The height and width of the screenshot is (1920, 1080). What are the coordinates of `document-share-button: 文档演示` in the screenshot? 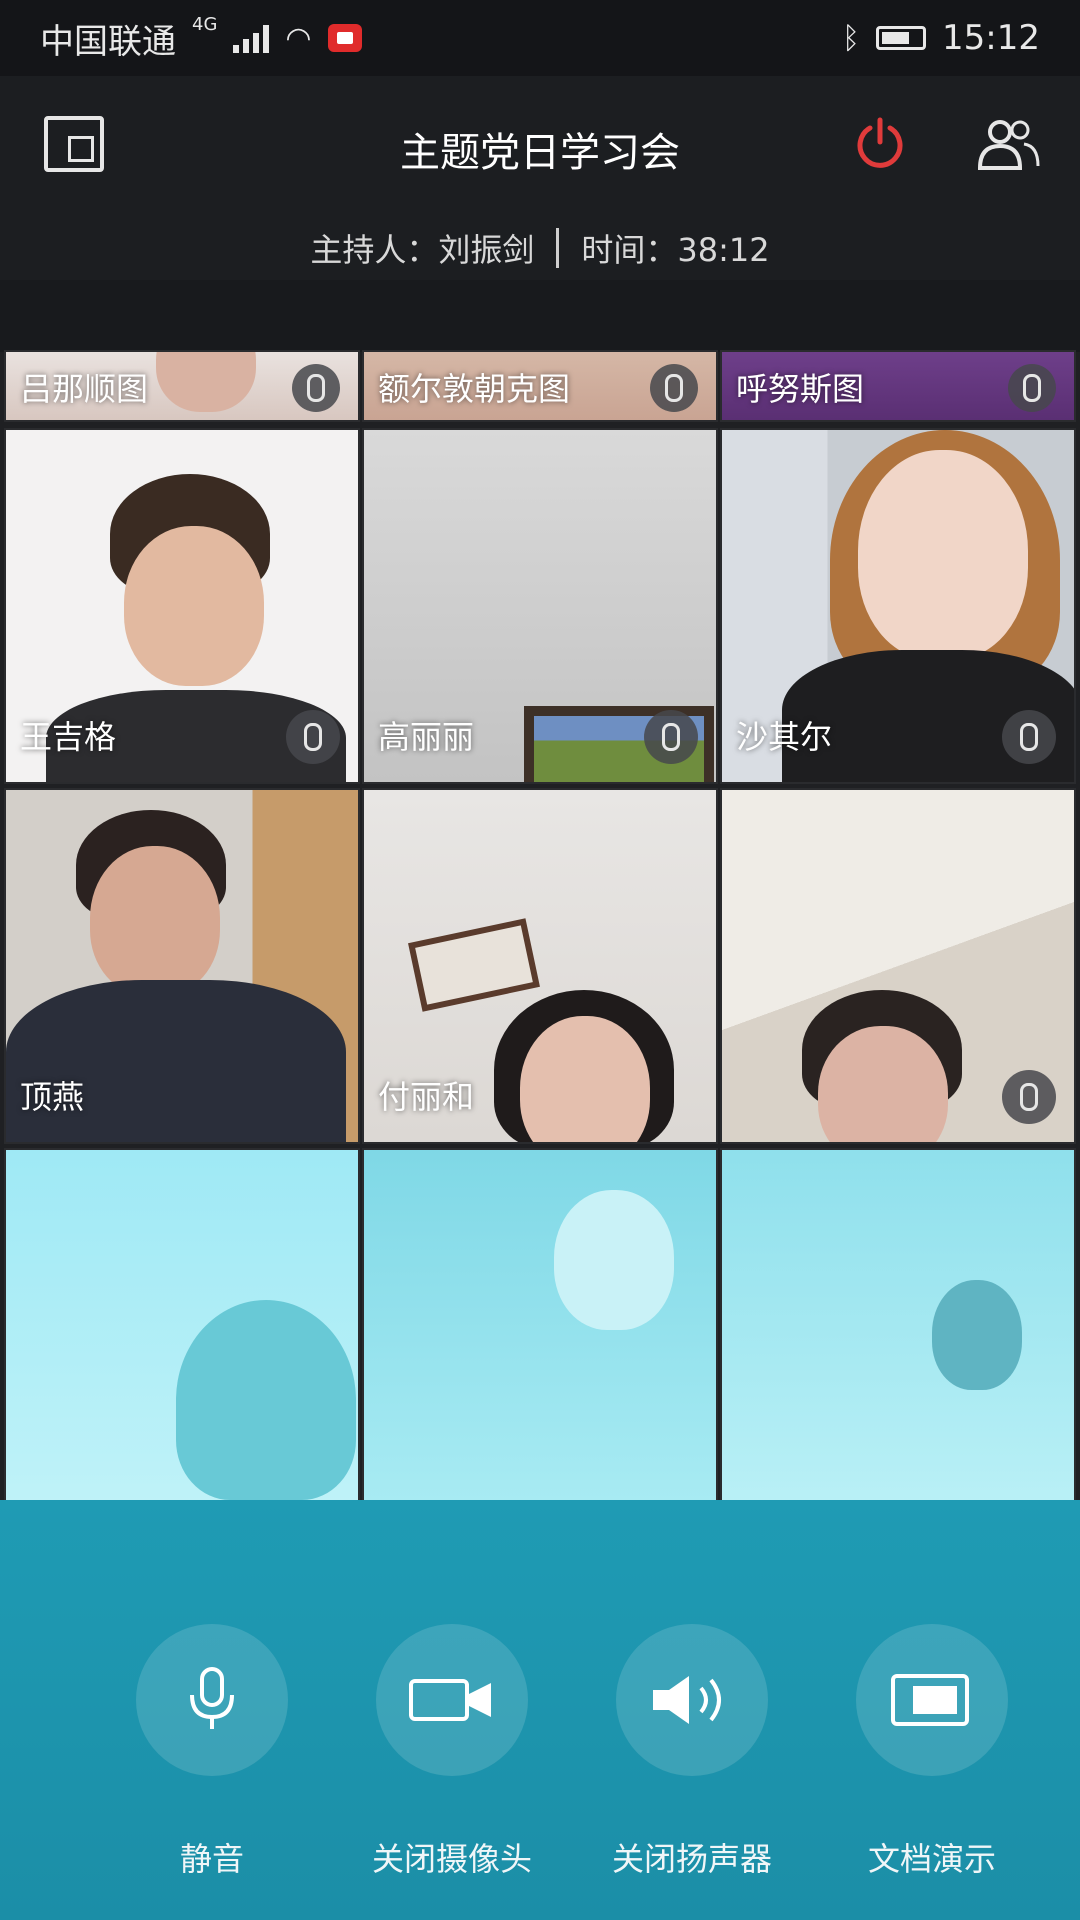 It's located at (932, 1752).